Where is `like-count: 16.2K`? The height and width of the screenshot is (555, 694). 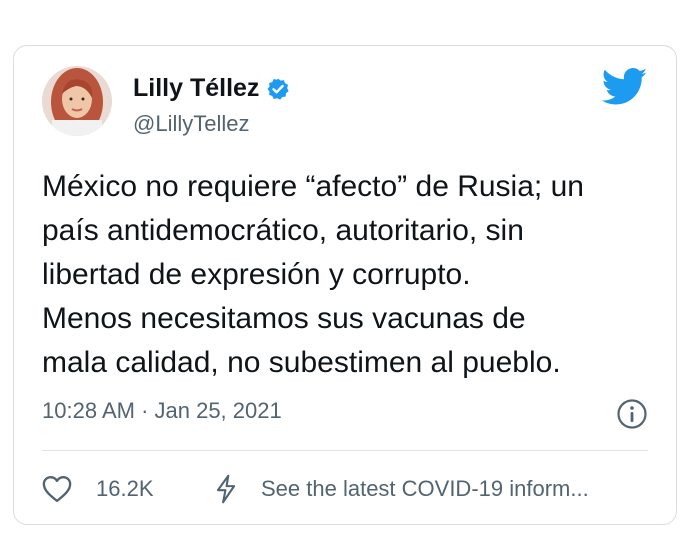
like-count: 16.2K is located at coordinates (125, 489).